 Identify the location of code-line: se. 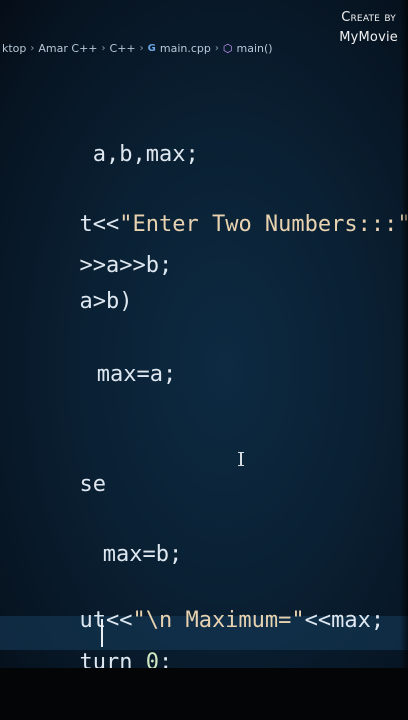
(53, 468).